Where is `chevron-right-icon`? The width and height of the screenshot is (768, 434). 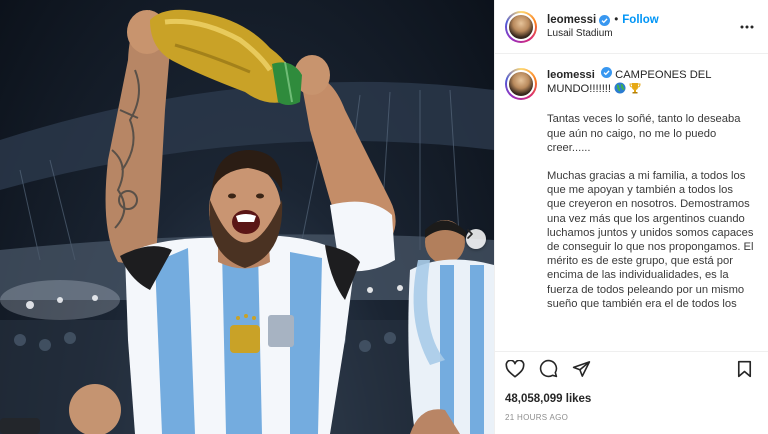
chevron-right-icon is located at coordinates (470, 234).